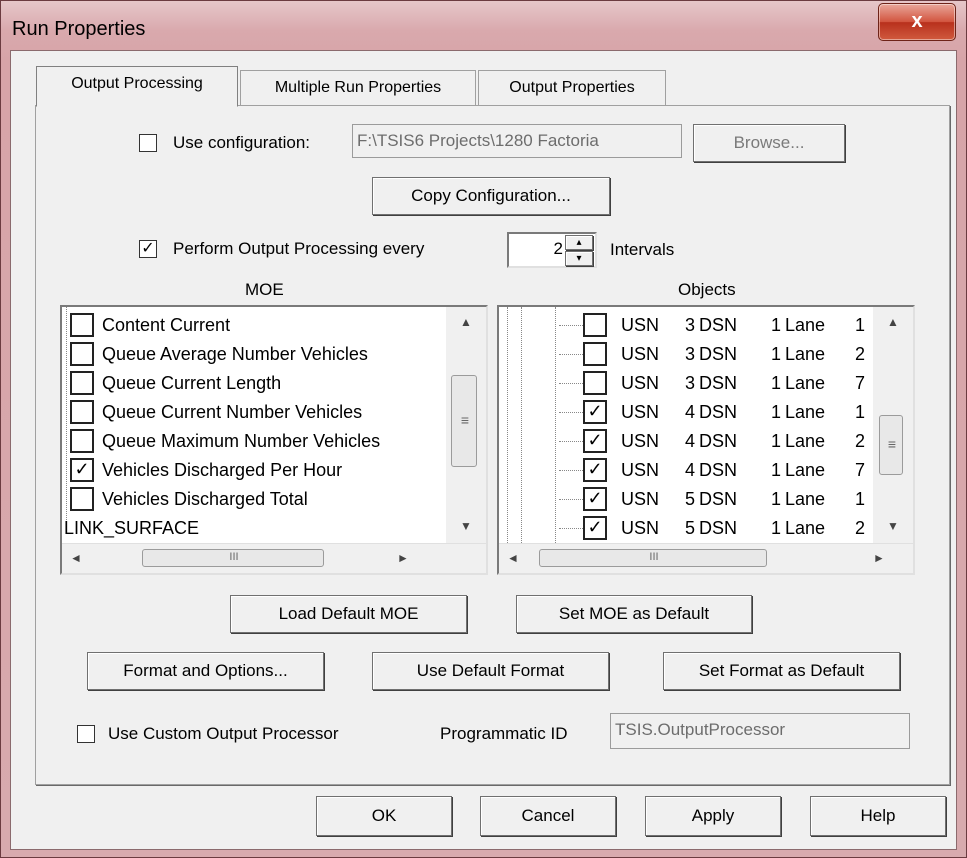  I want to click on object-list-item: USN 3 DSN 1 Lane 7, so click(712, 383).